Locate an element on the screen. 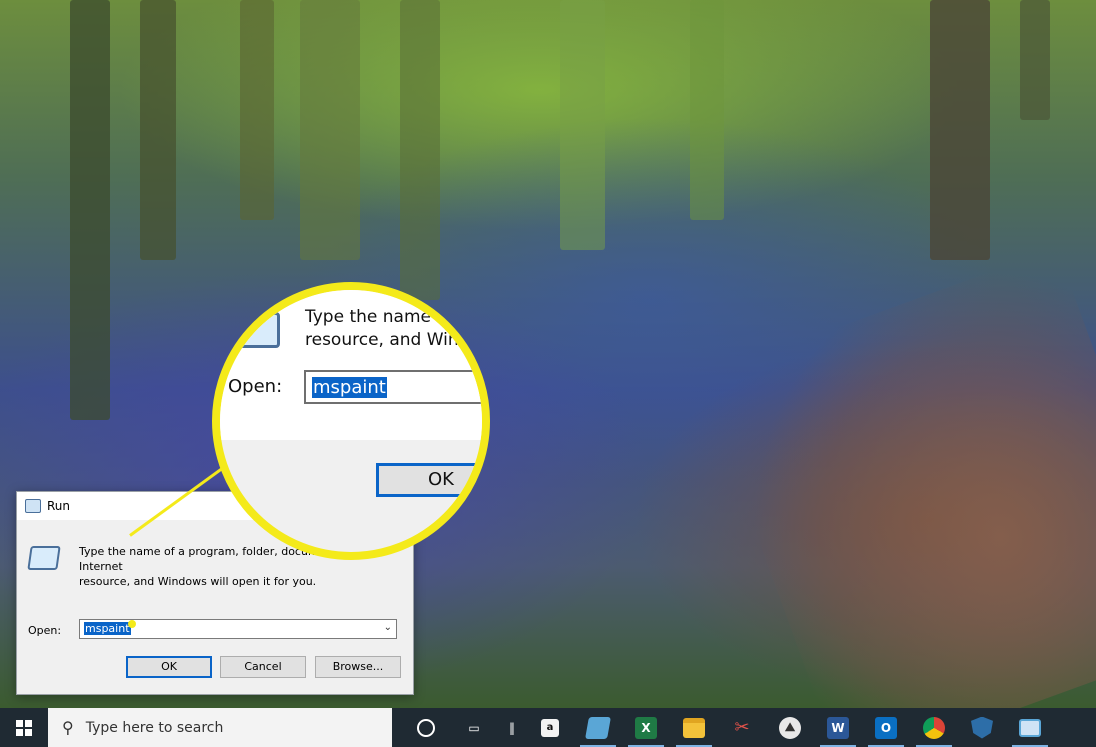 The width and height of the screenshot is (1096, 747). open-input-value: mspaint is located at coordinates (107, 628).